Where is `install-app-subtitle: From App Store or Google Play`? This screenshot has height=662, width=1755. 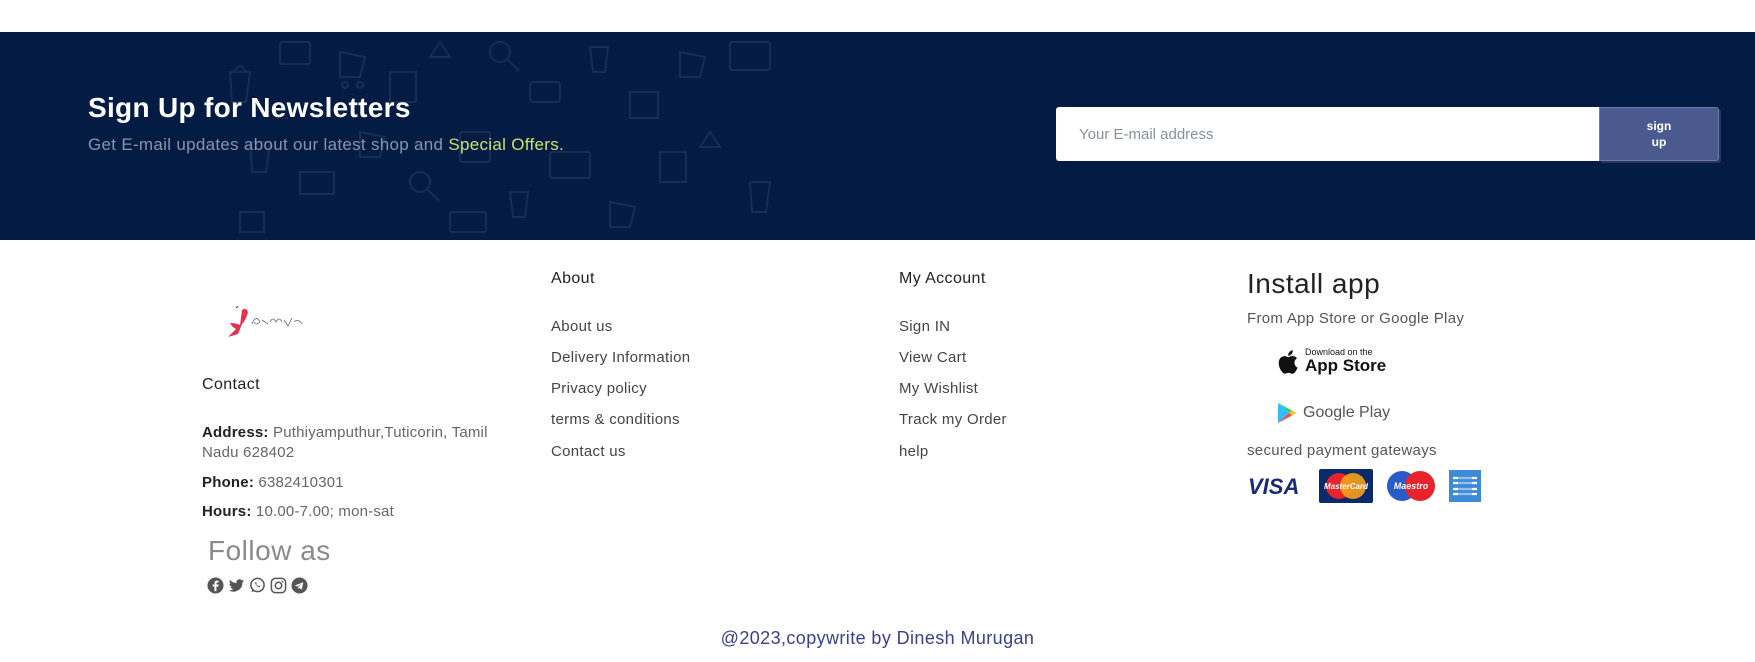
install-app-subtitle: From App Store or Google Play is located at coordinates (1356, 318).